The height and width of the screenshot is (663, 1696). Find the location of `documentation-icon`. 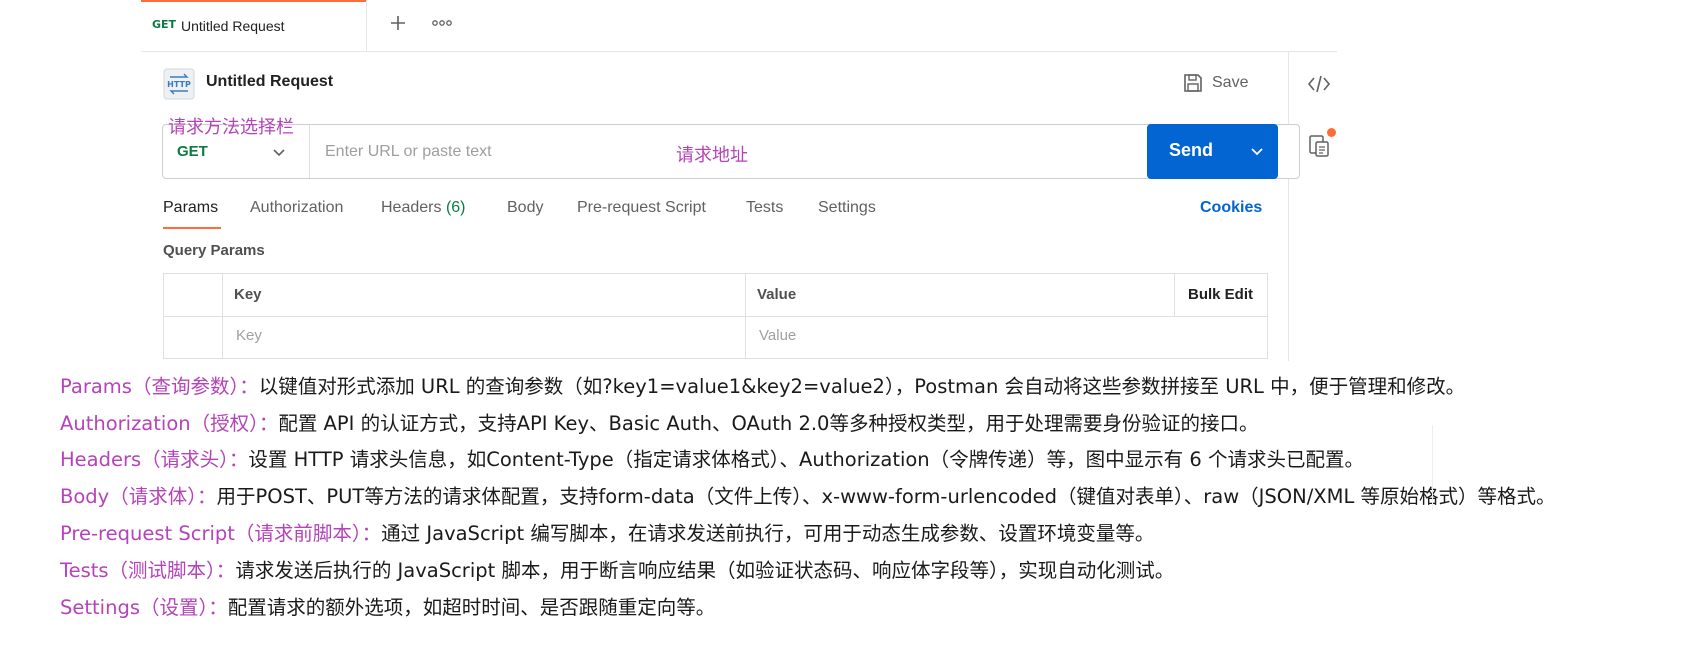

documentation-icon is located at coordinates (1319, 146).